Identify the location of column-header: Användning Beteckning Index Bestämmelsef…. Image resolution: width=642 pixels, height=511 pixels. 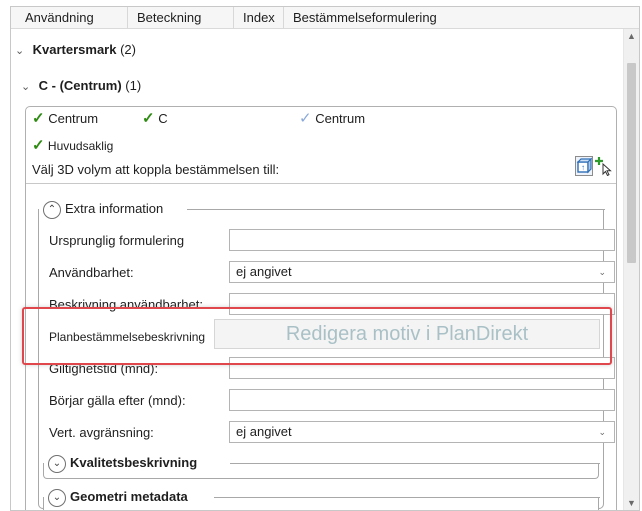
(325, 18).